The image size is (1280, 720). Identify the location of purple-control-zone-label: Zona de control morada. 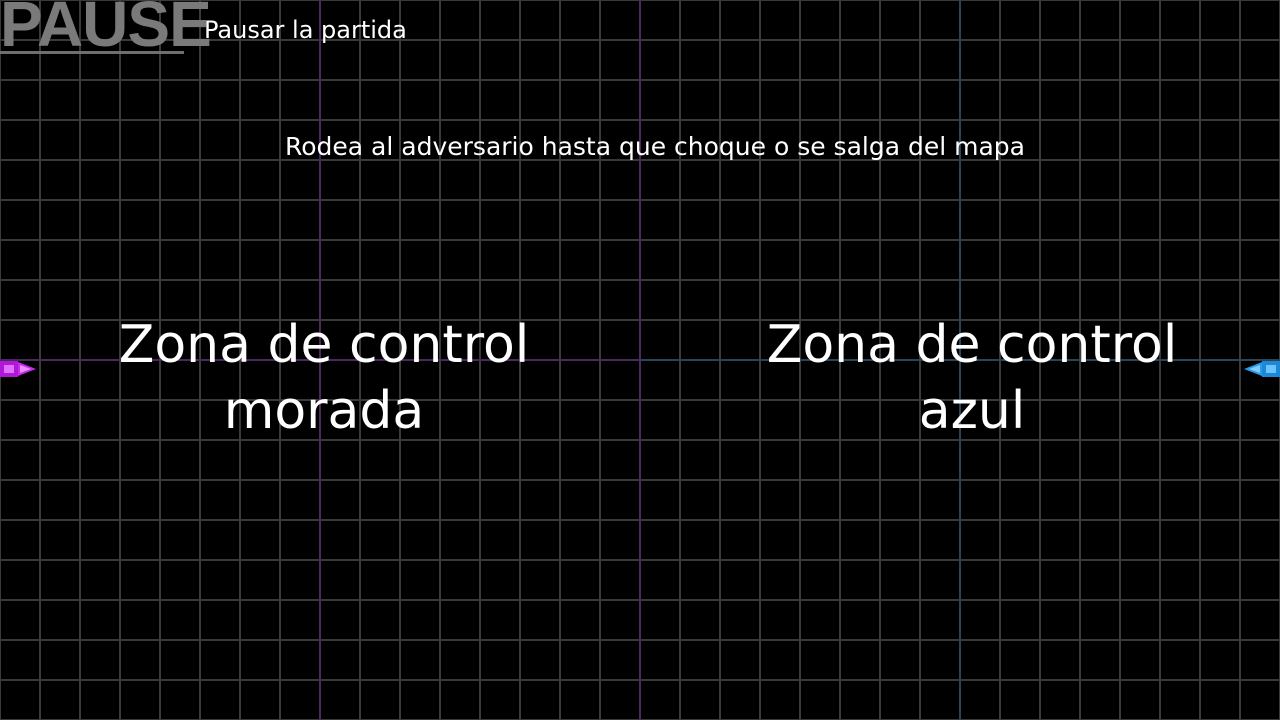
(324, 378).